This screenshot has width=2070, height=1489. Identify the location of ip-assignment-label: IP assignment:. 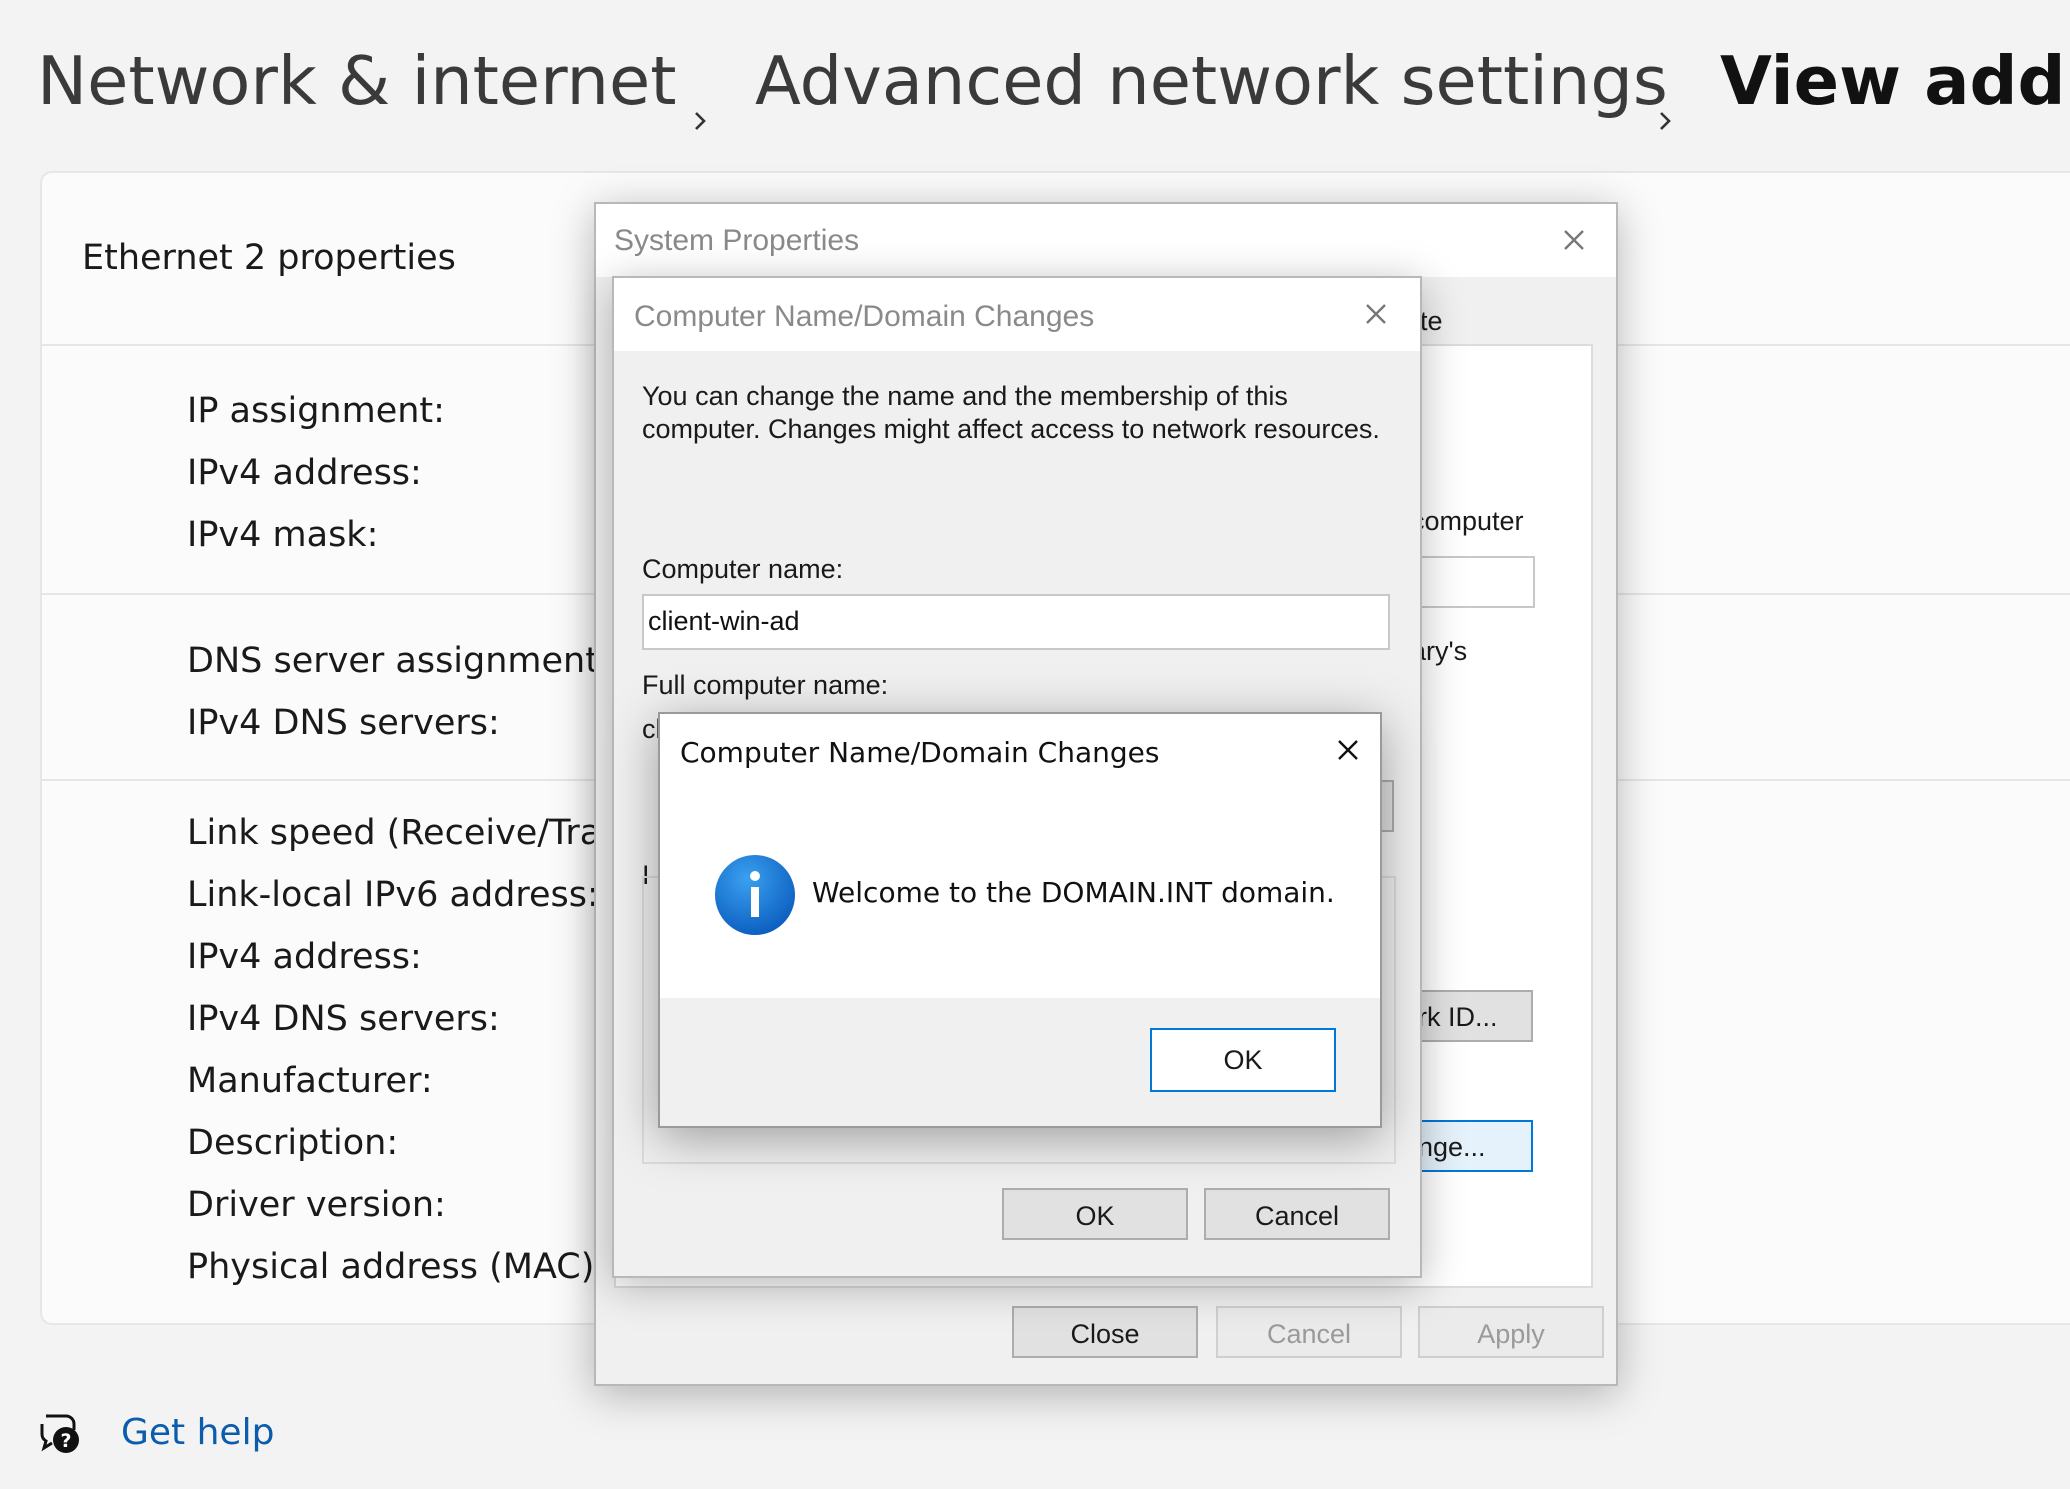
(316, 411).